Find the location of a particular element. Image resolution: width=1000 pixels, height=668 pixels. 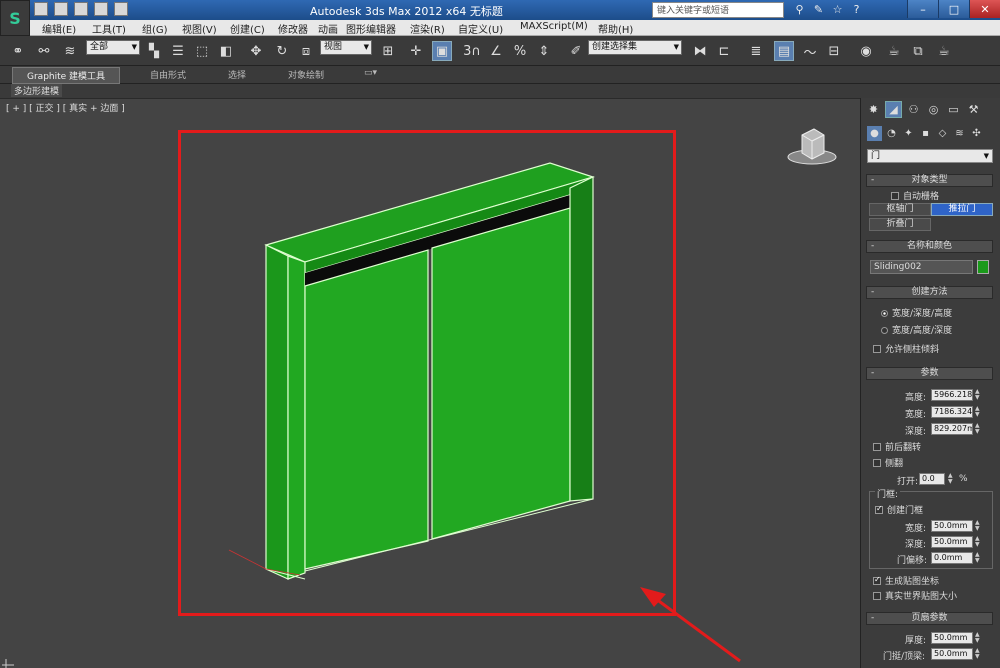

new-file-icon is located at coordinates (41, 9).